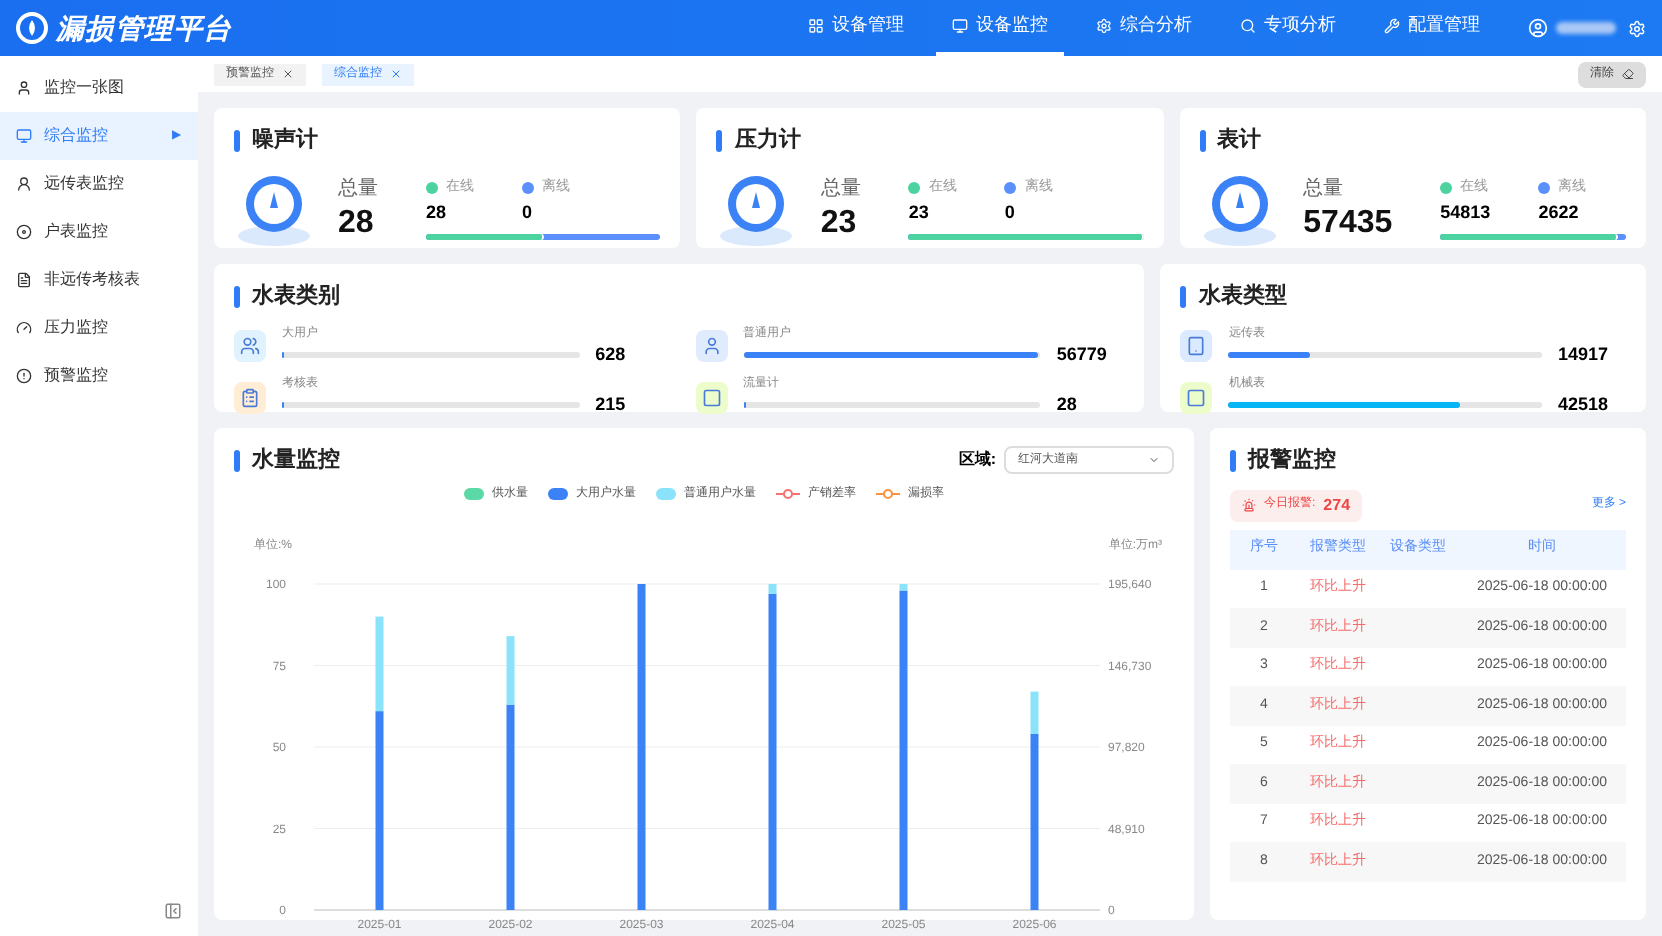  What do you see at coordinates (1586, 28) in the screenshot?
I see `redacted-username` at bounding box center [1586, 28].